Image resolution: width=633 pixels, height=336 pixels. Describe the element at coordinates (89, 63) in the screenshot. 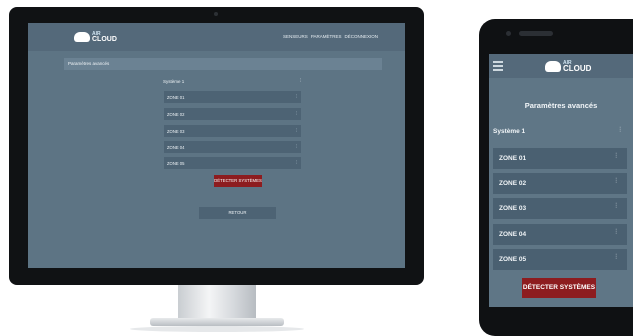

I see `breadcrumb-label: Paramètres avancés` at that location.